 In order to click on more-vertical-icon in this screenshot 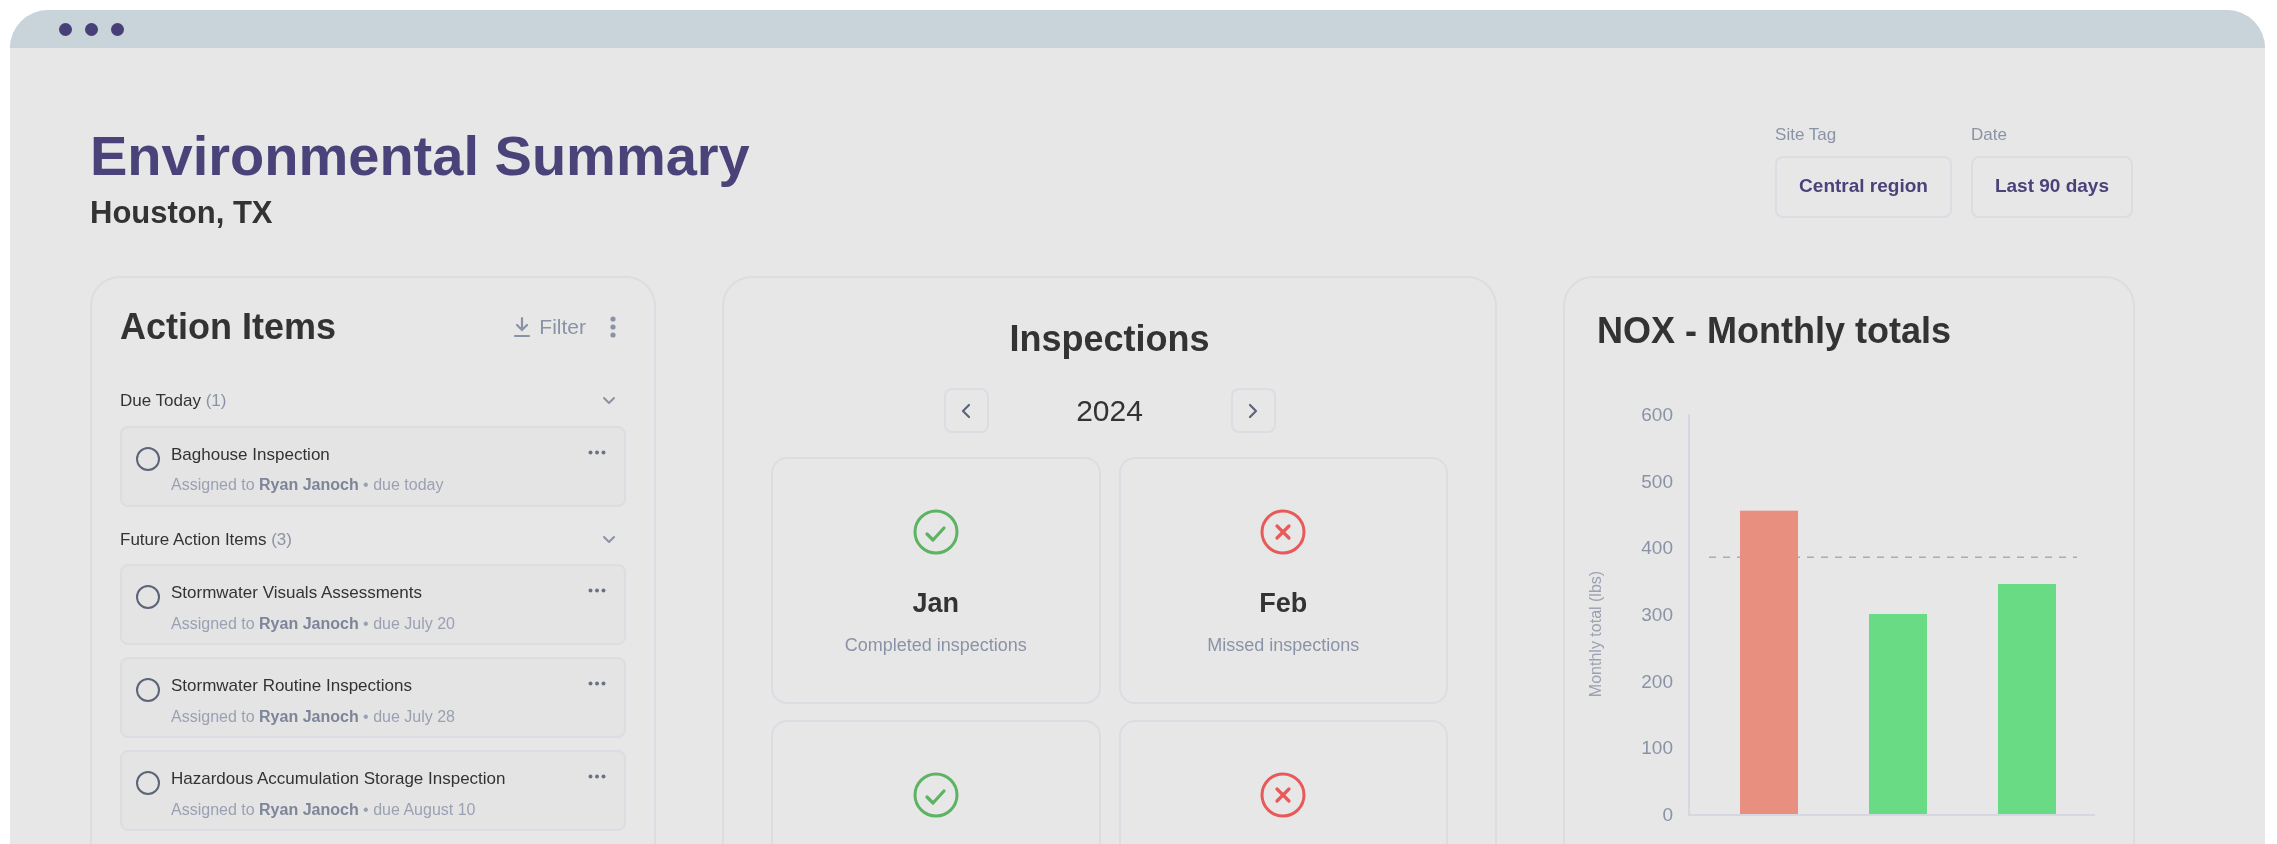, I will do `click(613, 327)`.